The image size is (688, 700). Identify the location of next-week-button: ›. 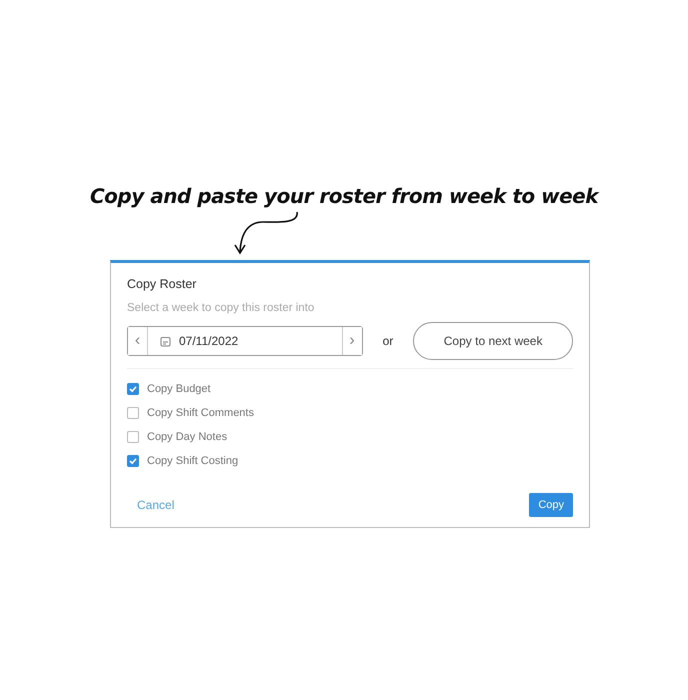
(352, 341).